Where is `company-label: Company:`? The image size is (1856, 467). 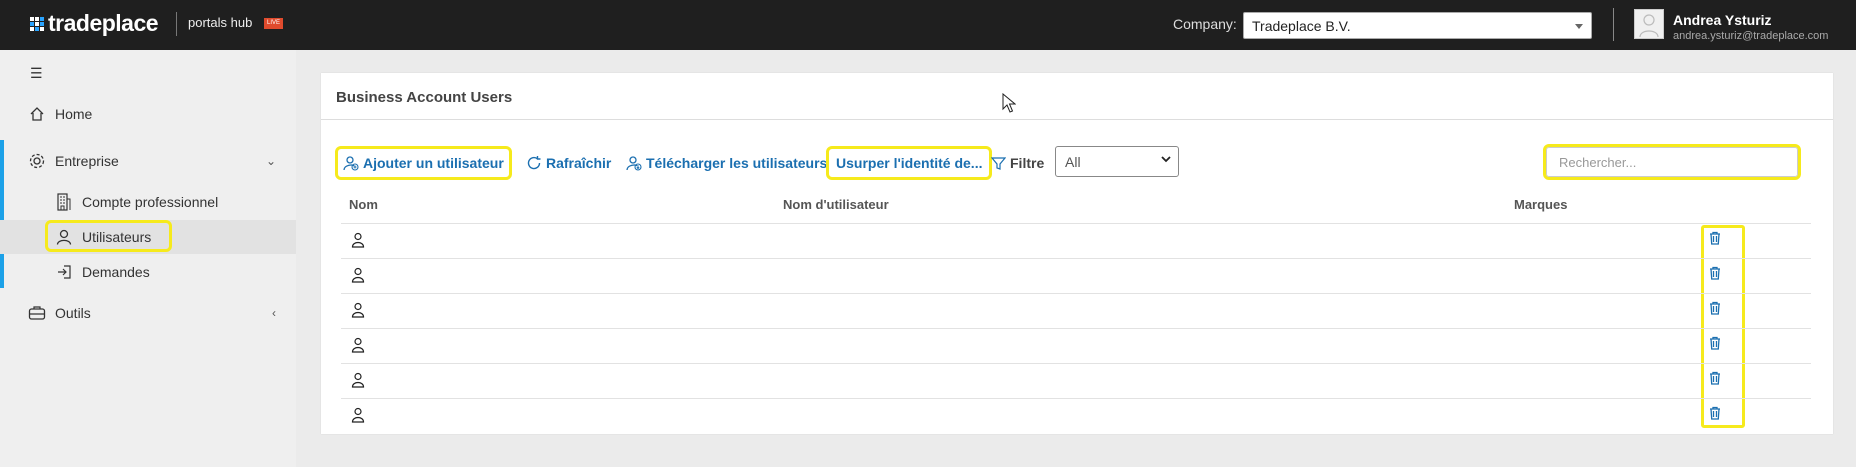 company-label: Company: is located at coordinates (1205, 24).